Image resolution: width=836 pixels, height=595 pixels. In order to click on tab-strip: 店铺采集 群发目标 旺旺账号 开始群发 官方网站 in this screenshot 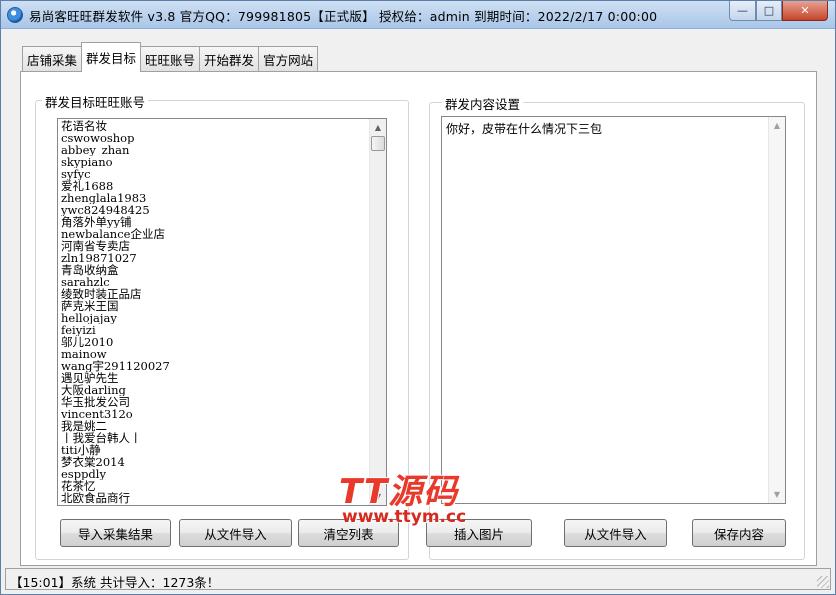, I will do `click(170, 57)`.